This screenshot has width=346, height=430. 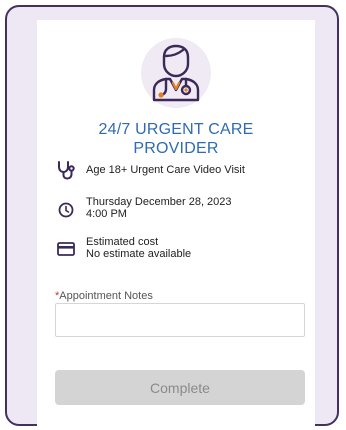 I want to click on cost-row: Estimated cost No estimate available, so click(x=181, y=248).